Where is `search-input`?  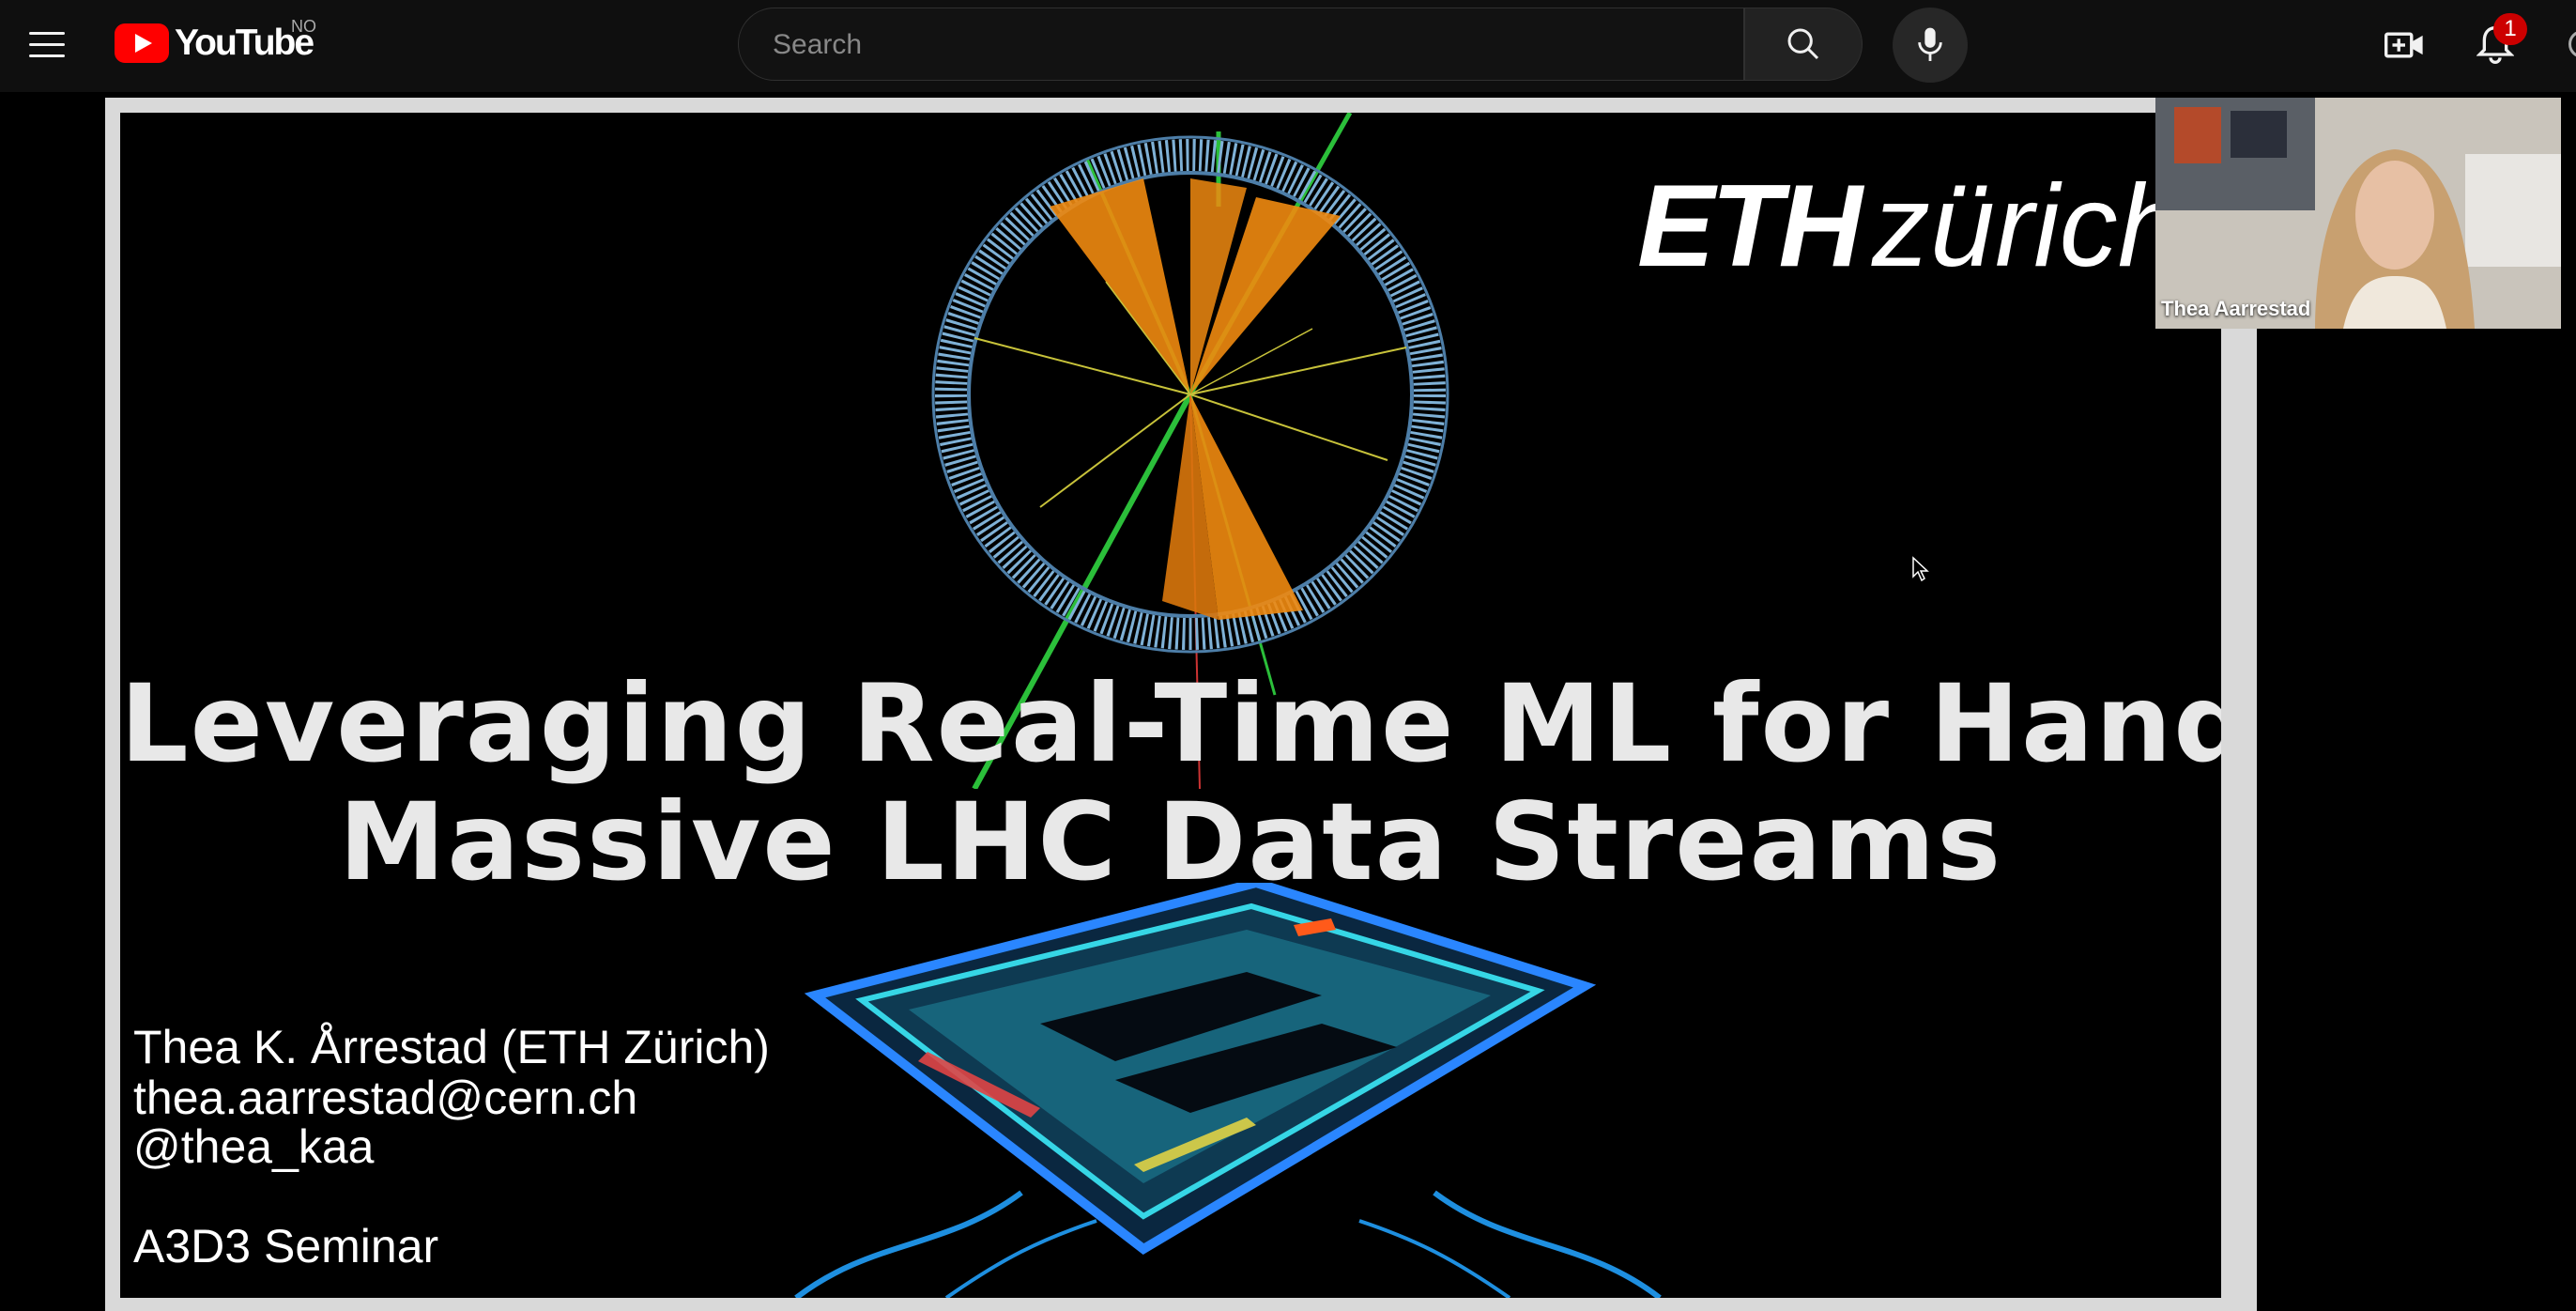 search-input is located at coordinates (1242, 45).